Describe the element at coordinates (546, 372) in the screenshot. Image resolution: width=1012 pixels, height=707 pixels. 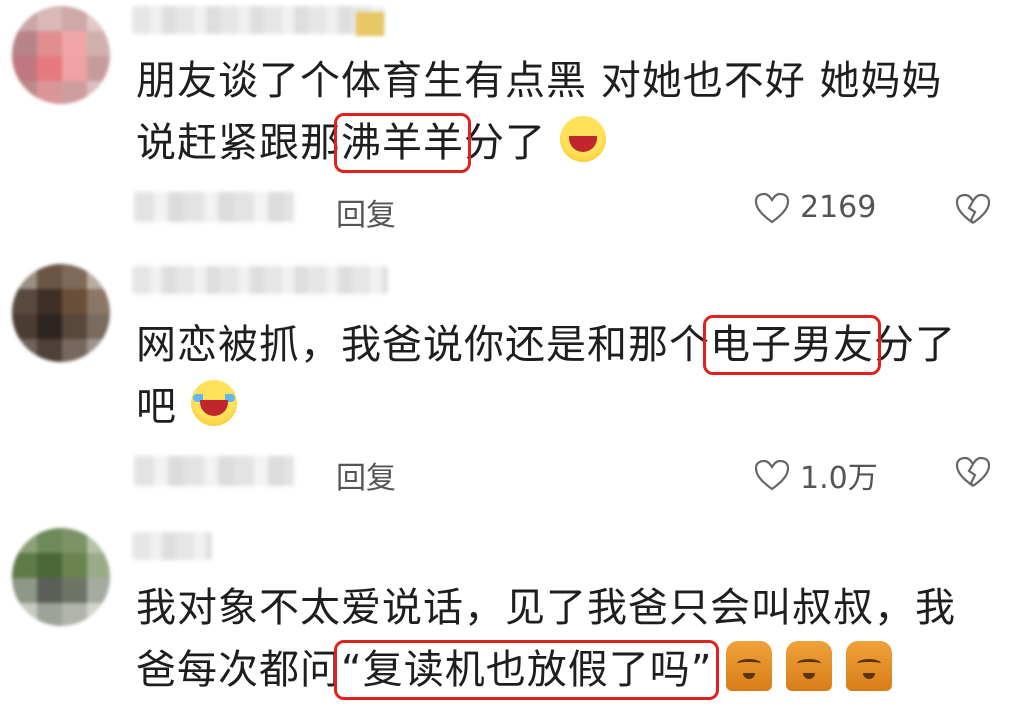
I see `comment-text: 网恋被抓，我爸说你还是和那个电子男友分了吧` at that location.